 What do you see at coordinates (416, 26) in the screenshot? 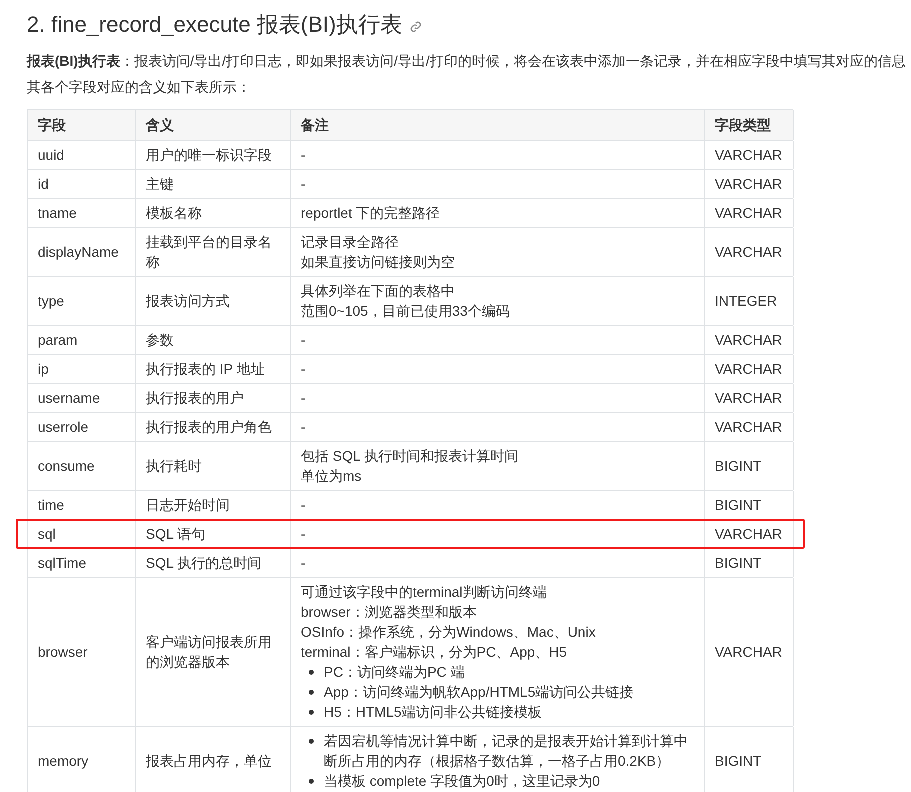
I see `link-icon` at bounding box center [416, 26].